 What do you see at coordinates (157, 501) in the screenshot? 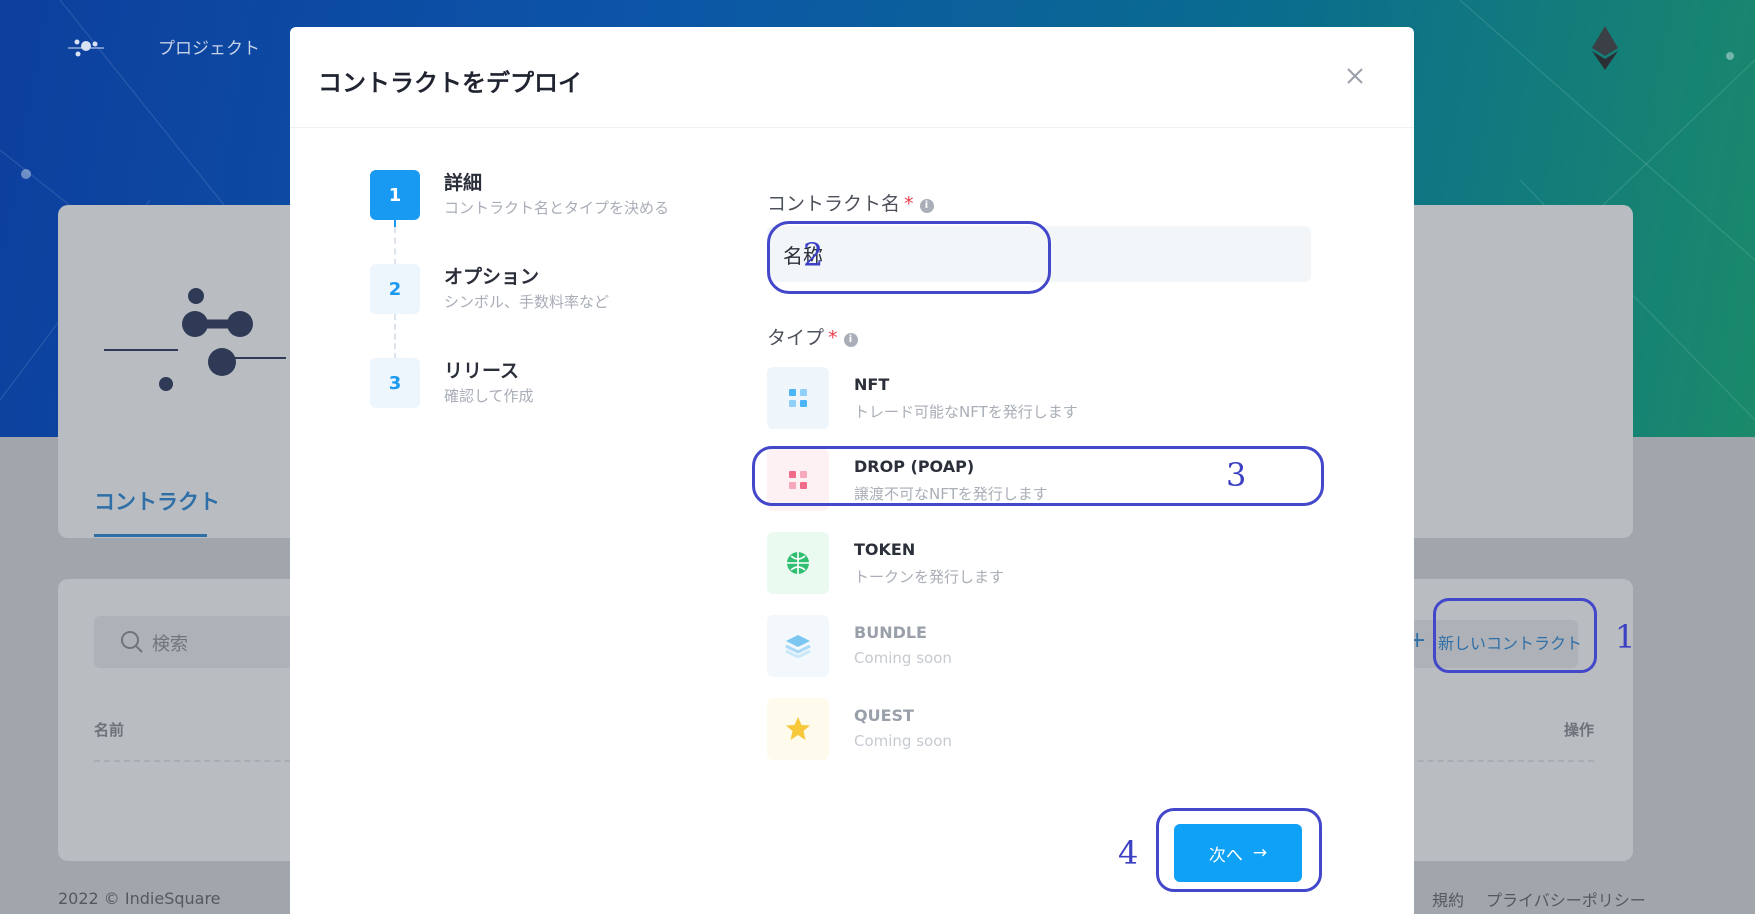
I see `tab-contracts: コントラクト` at bounding box center [157, 501].